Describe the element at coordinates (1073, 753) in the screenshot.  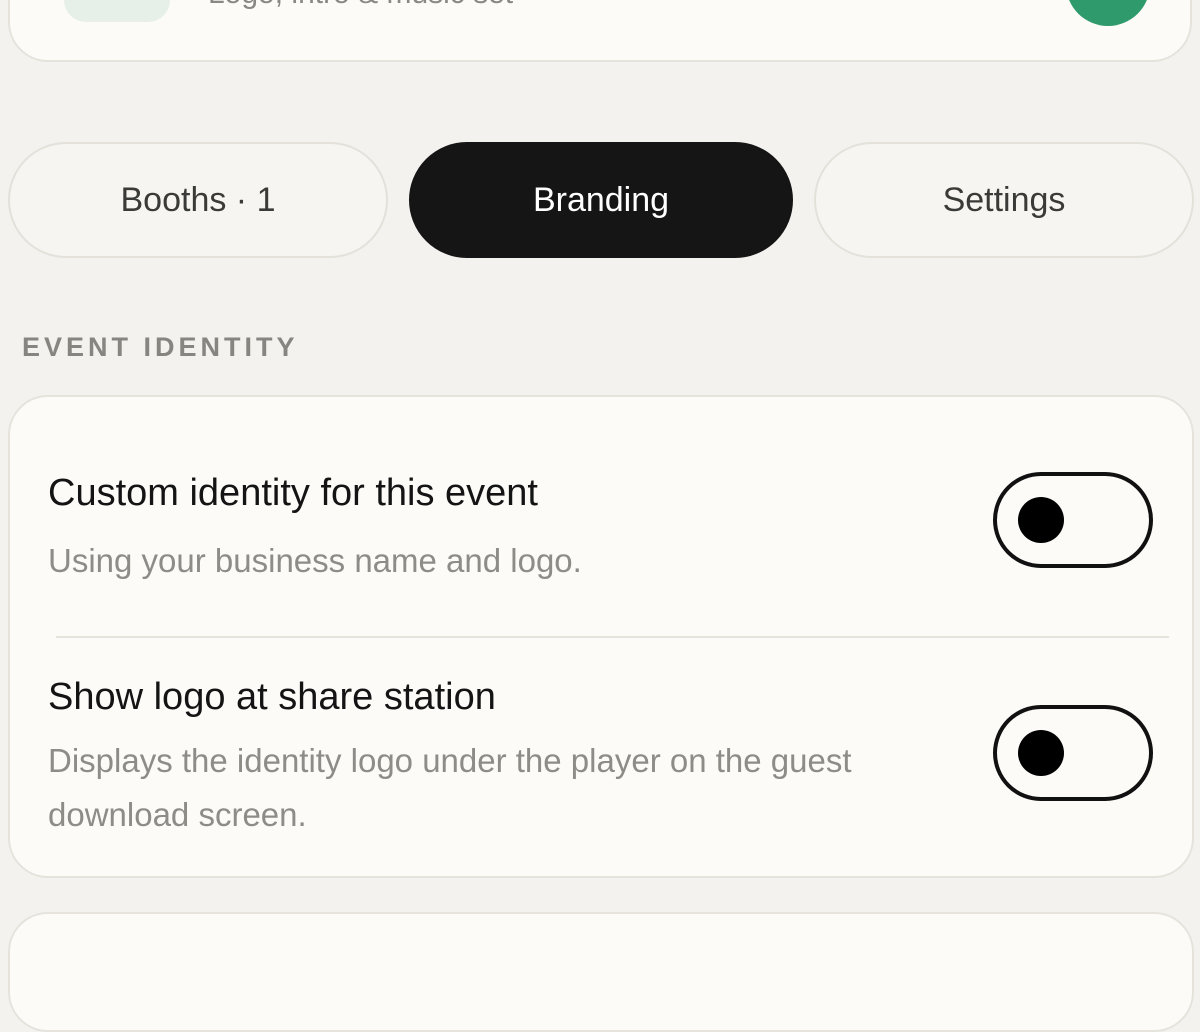
I see `show-logo-toggle` at that location.